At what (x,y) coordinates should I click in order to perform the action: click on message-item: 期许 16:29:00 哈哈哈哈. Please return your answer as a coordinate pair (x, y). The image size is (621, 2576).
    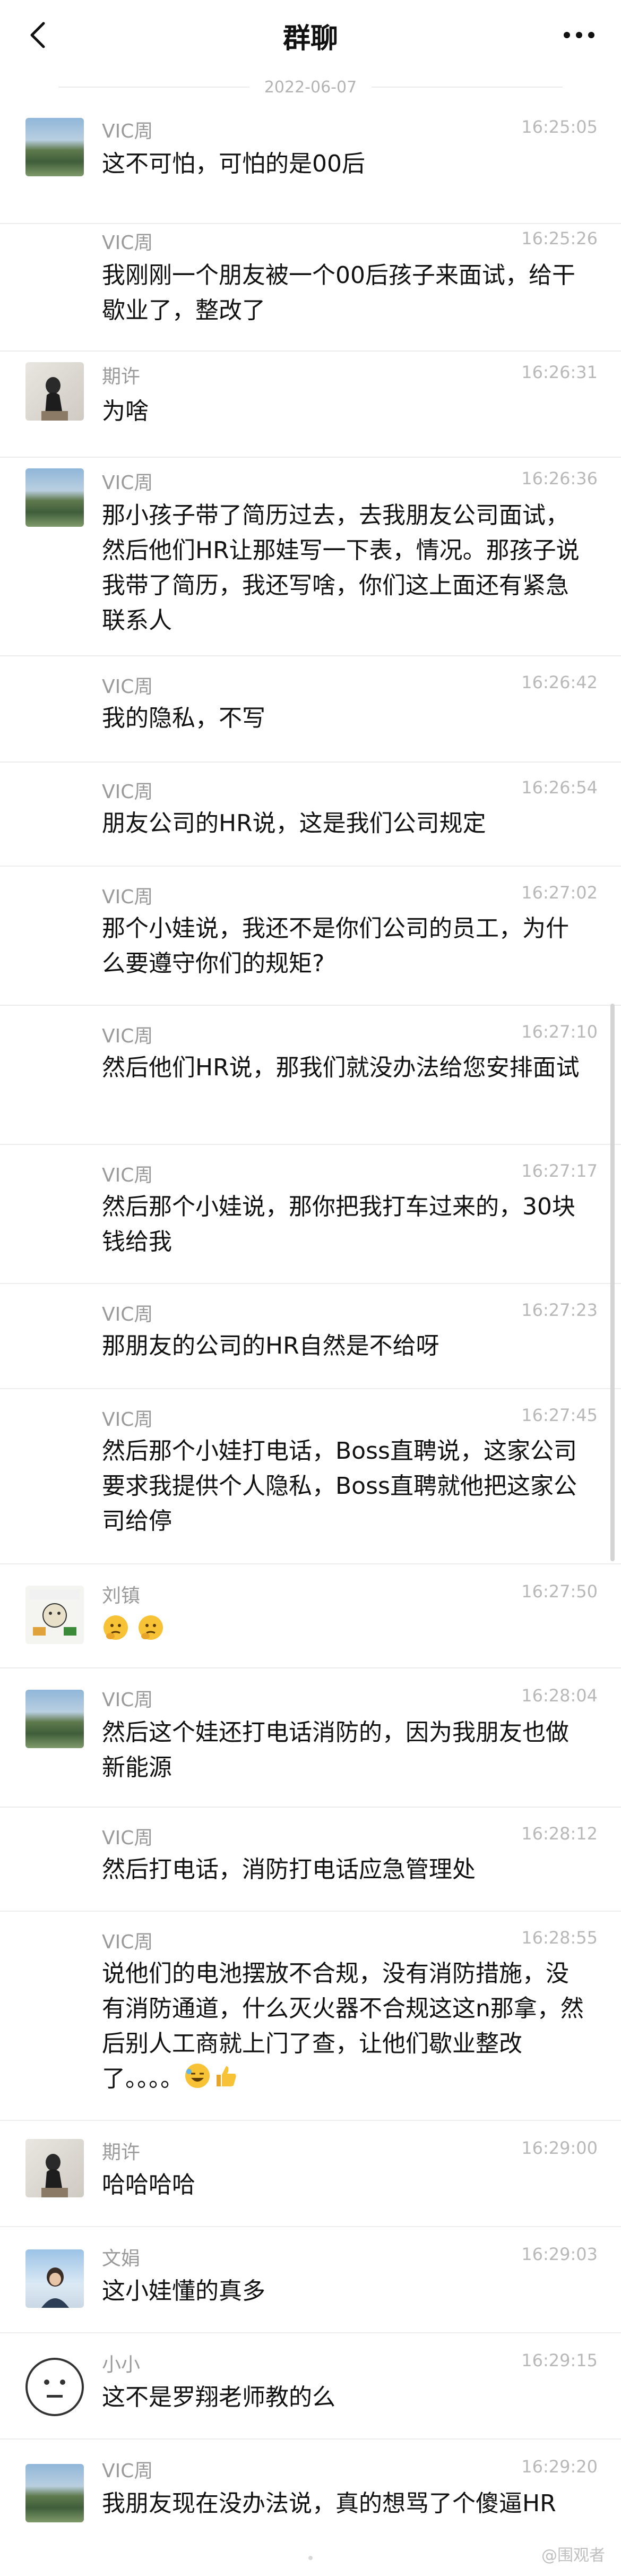
    Looking at the image, I should click on (310, 2174).